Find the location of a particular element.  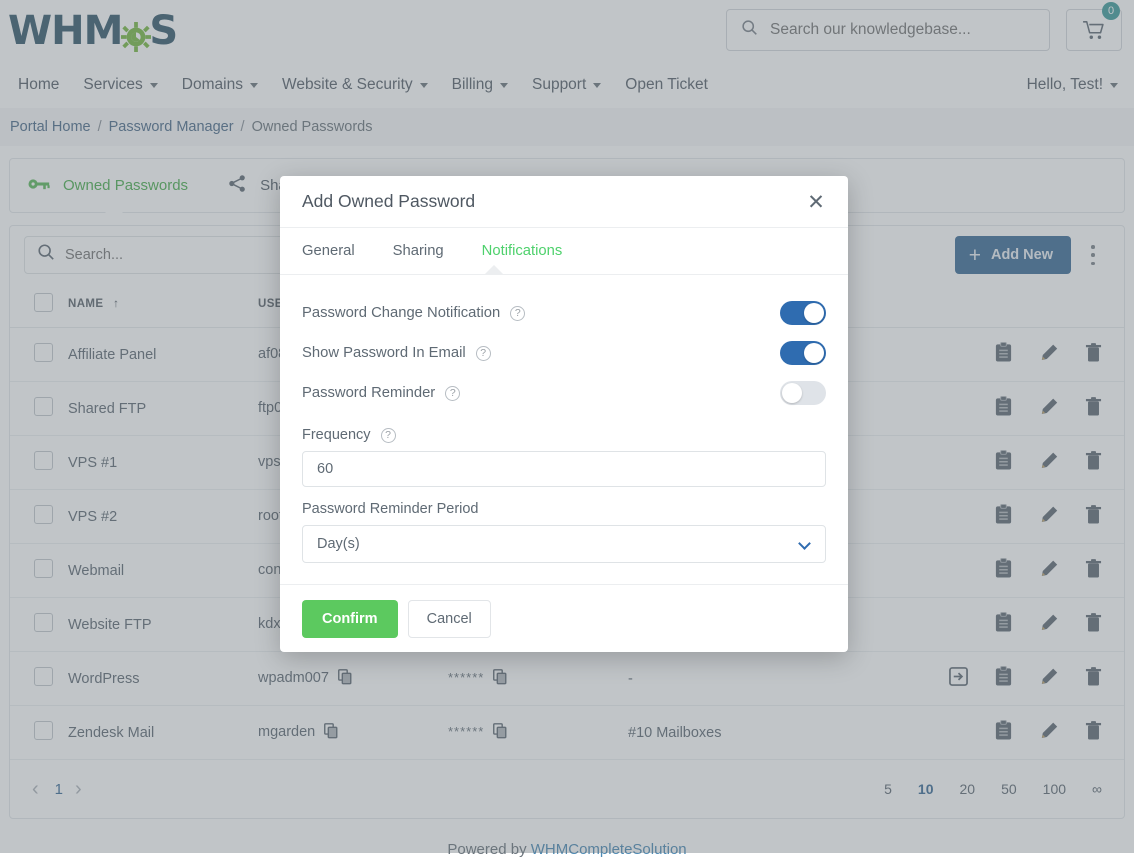

next-page-button: › is located at coordinates (78, 789).